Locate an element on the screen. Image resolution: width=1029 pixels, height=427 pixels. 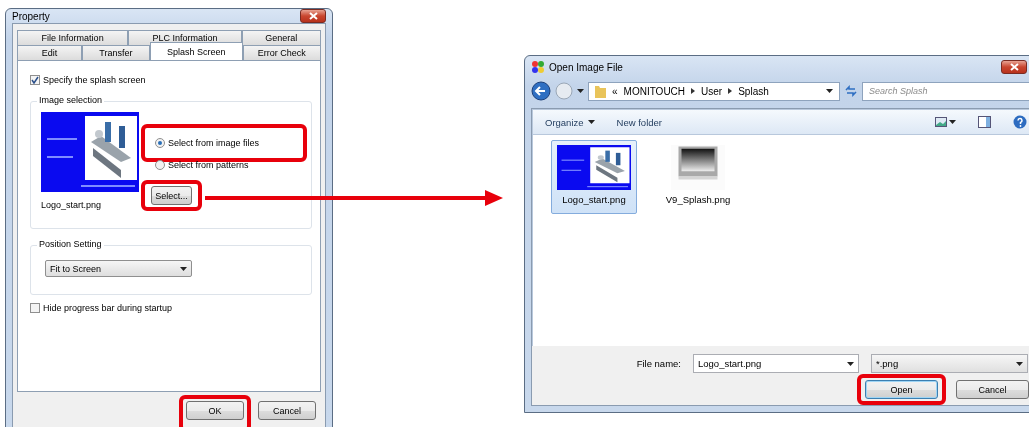
toolbar-button: Organize is located at coordinates (570, 122).